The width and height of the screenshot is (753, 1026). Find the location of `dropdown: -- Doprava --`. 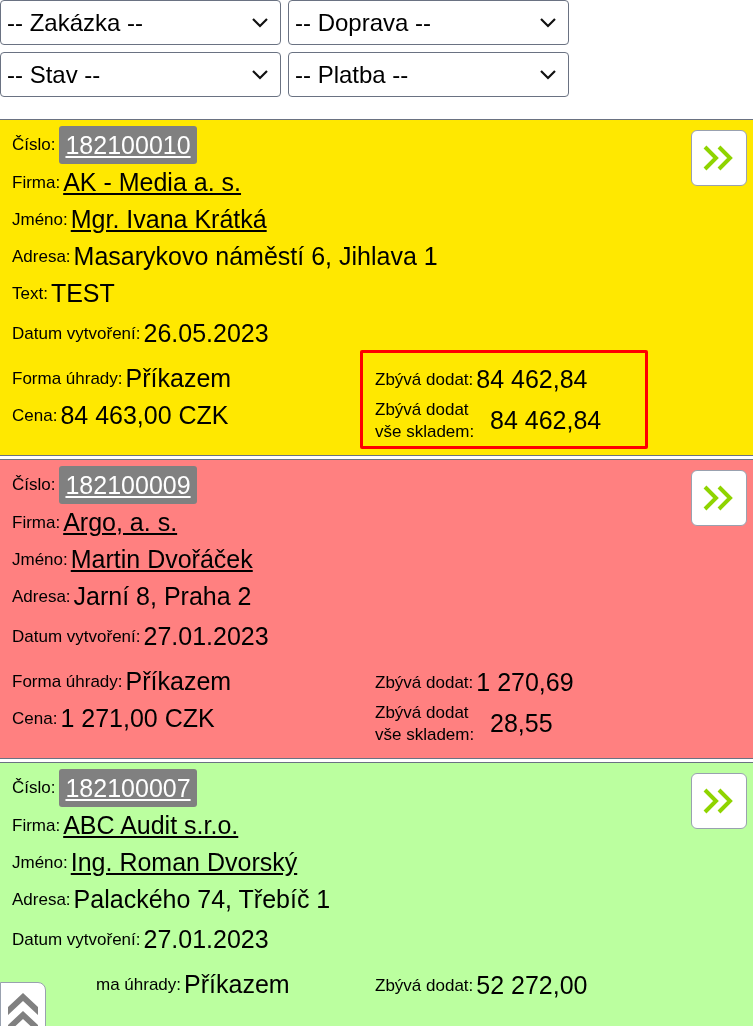

dropdown: -- Doprava -- is located at coordinates (428, 22).